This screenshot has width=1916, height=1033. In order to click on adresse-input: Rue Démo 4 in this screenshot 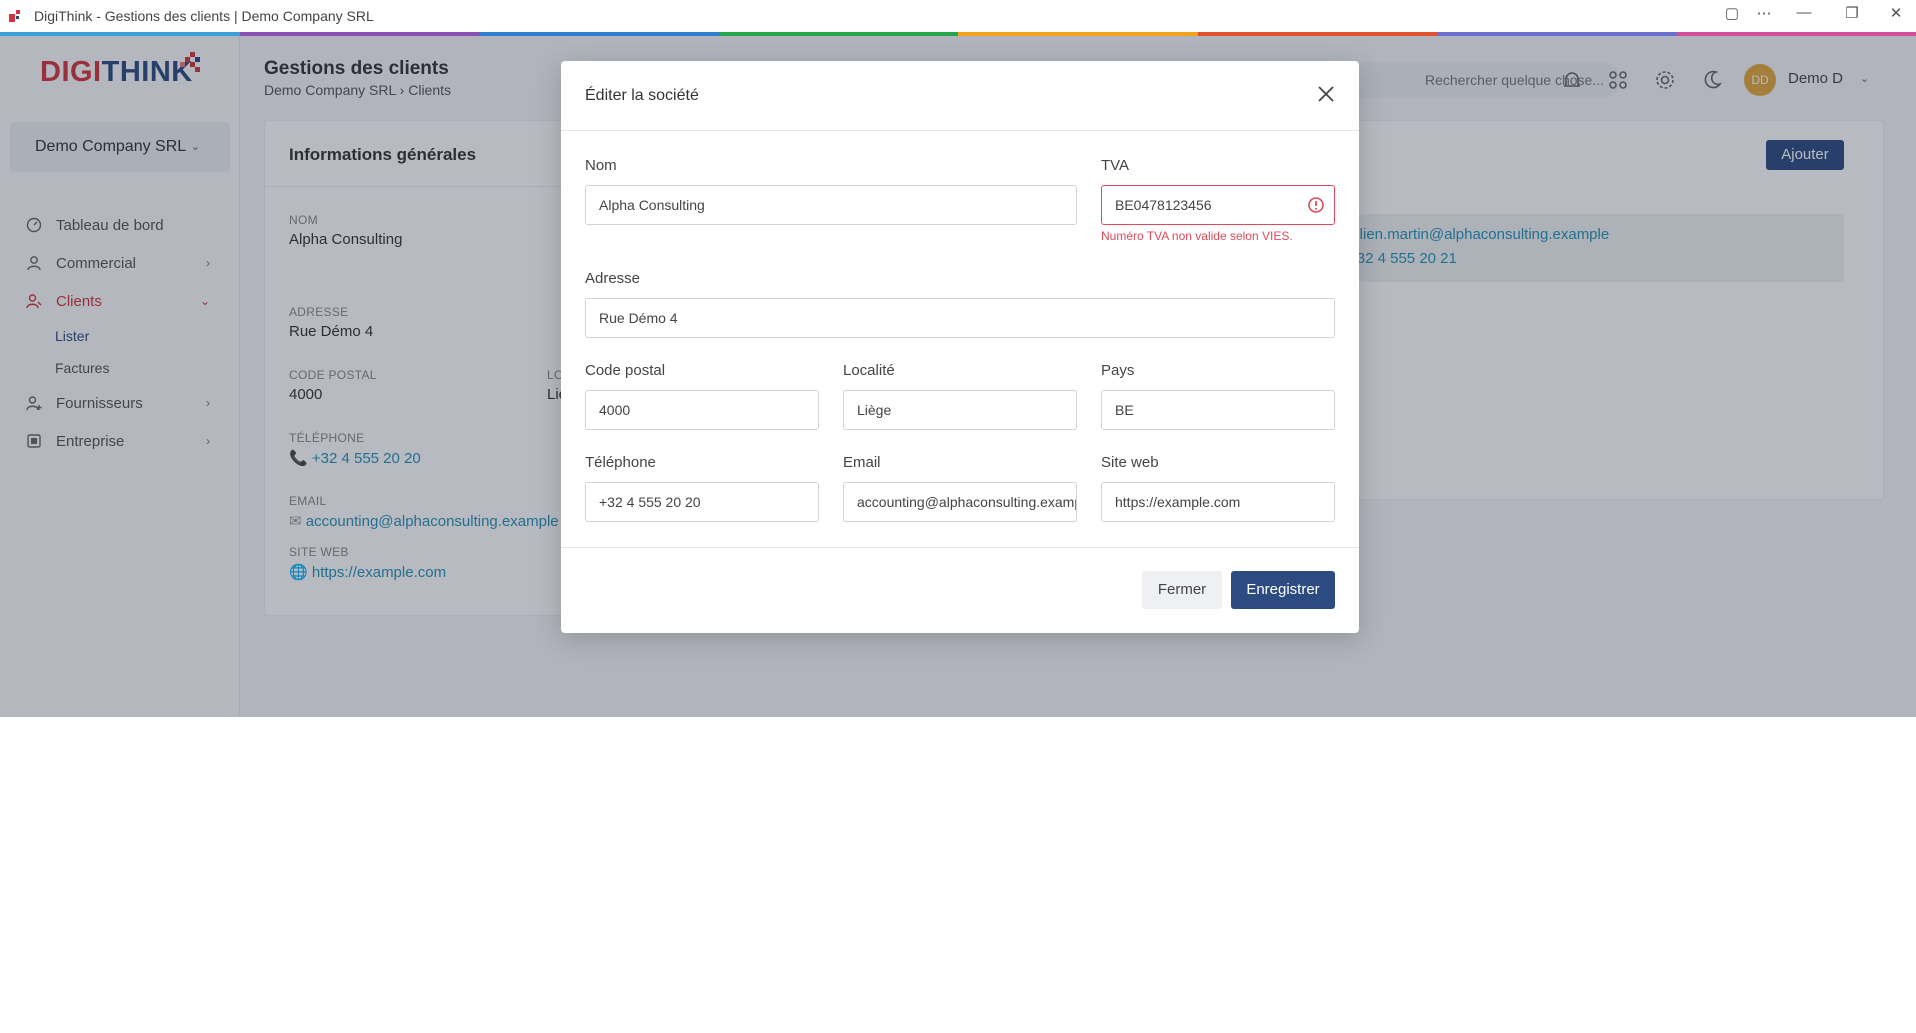, I will do `click(960, 318)`.